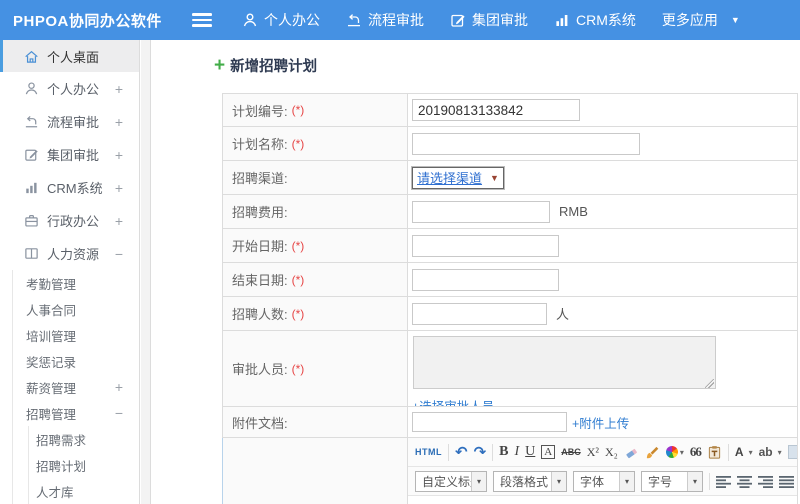 The image size is (800, 504). Describe the element at coordinates (428, 452) in the screenshot. I see `html-source-button: HTML` at that location.